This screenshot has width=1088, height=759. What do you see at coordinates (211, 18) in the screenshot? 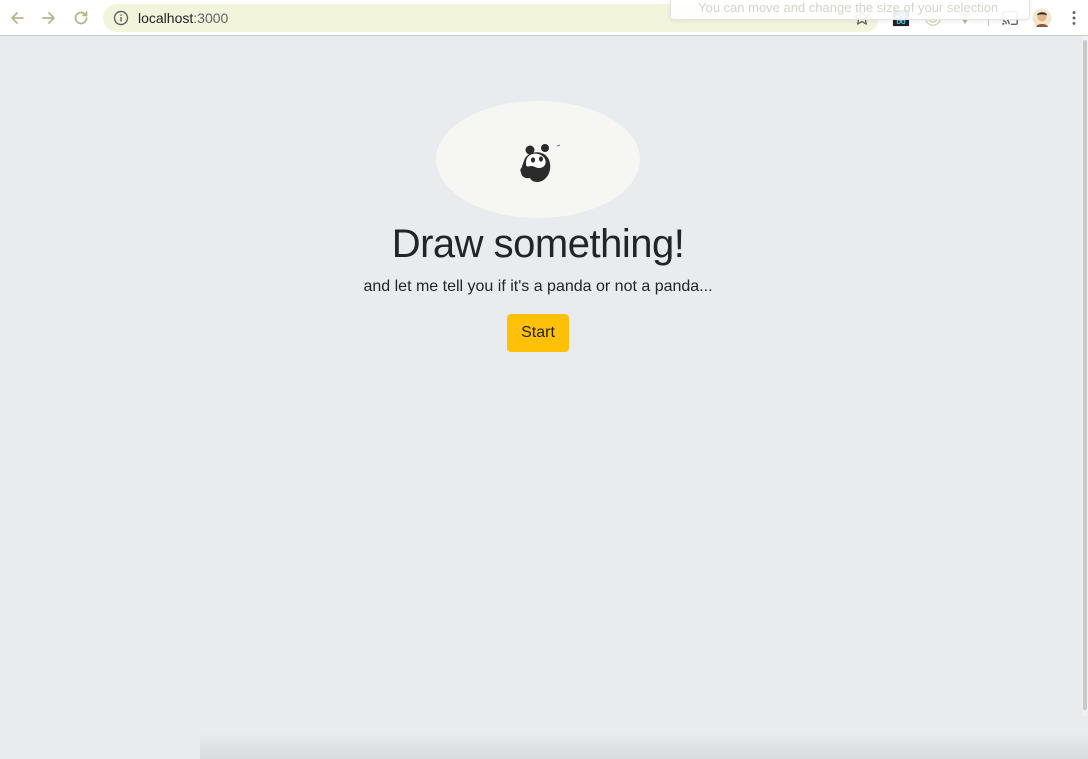
I see `url-port: :3000` at bounding box center [211, 18].